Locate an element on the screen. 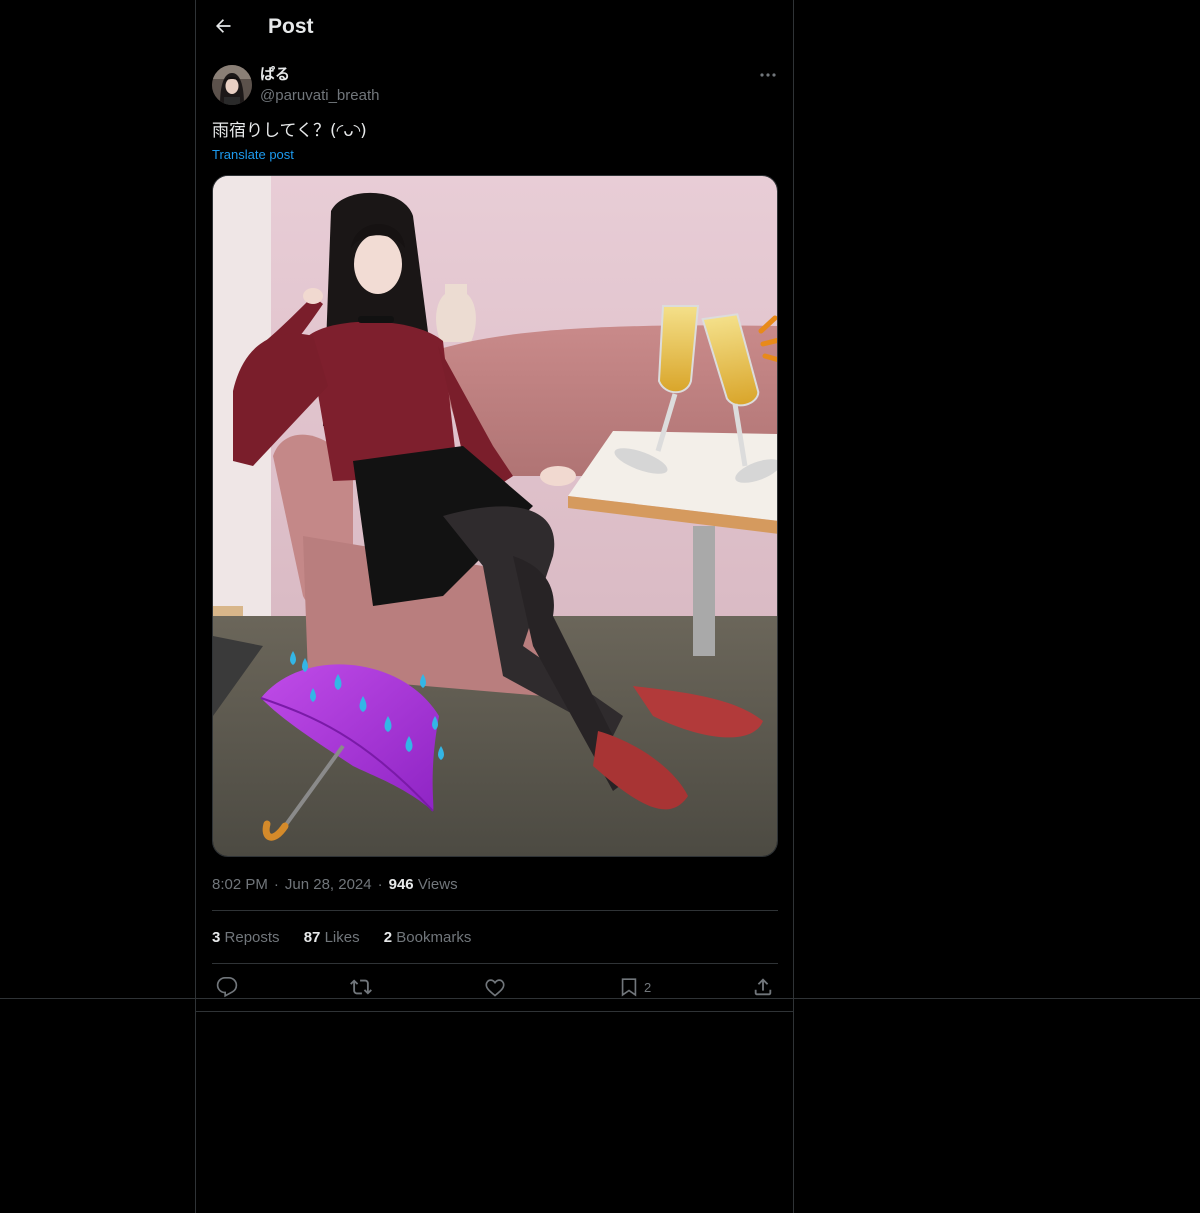 This screenshot has width=1200, height=1213. engagement-stats: 3 Reposts 87 Likes 2 Bookmarks is located at coordinates (351, 938).